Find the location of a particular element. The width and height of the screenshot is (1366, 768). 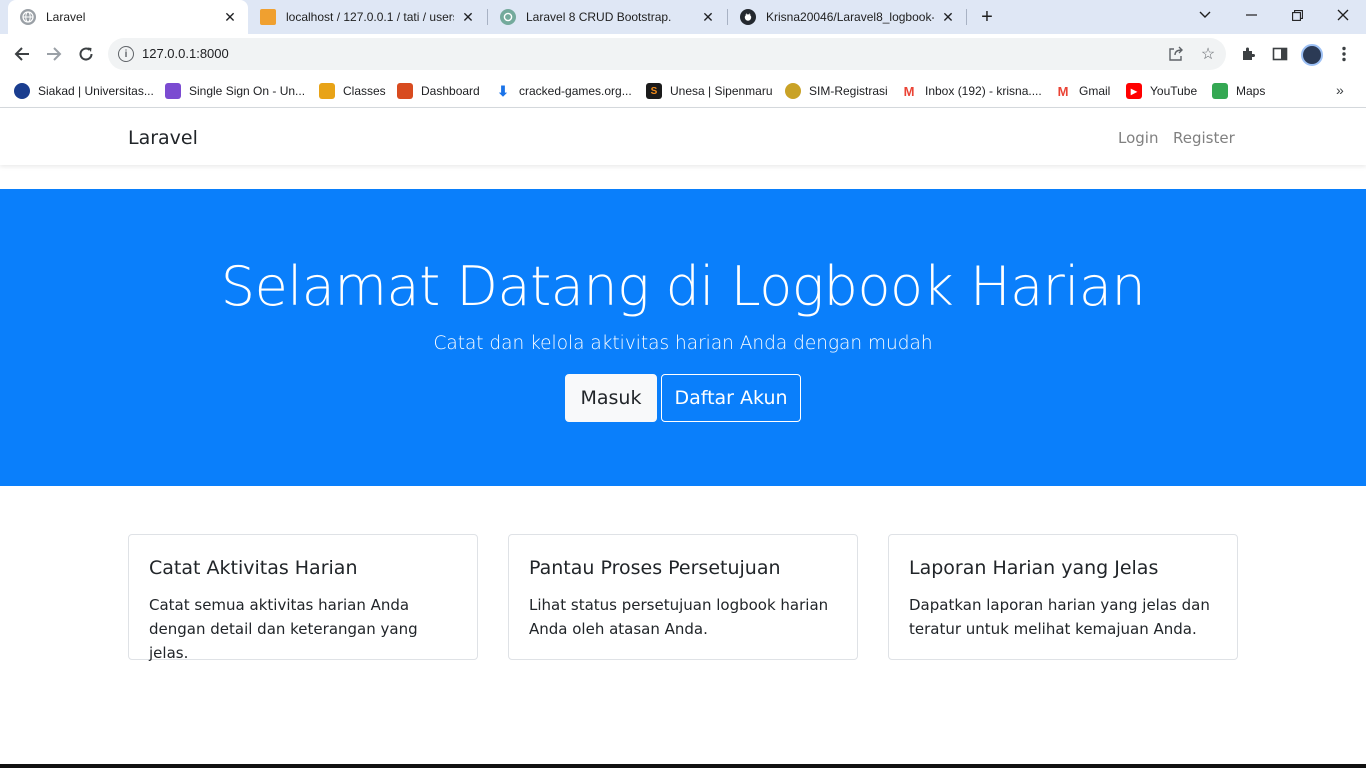

bookmark-sim-registrasi: SIM-Registrasi is located at coordinates (836, 91).